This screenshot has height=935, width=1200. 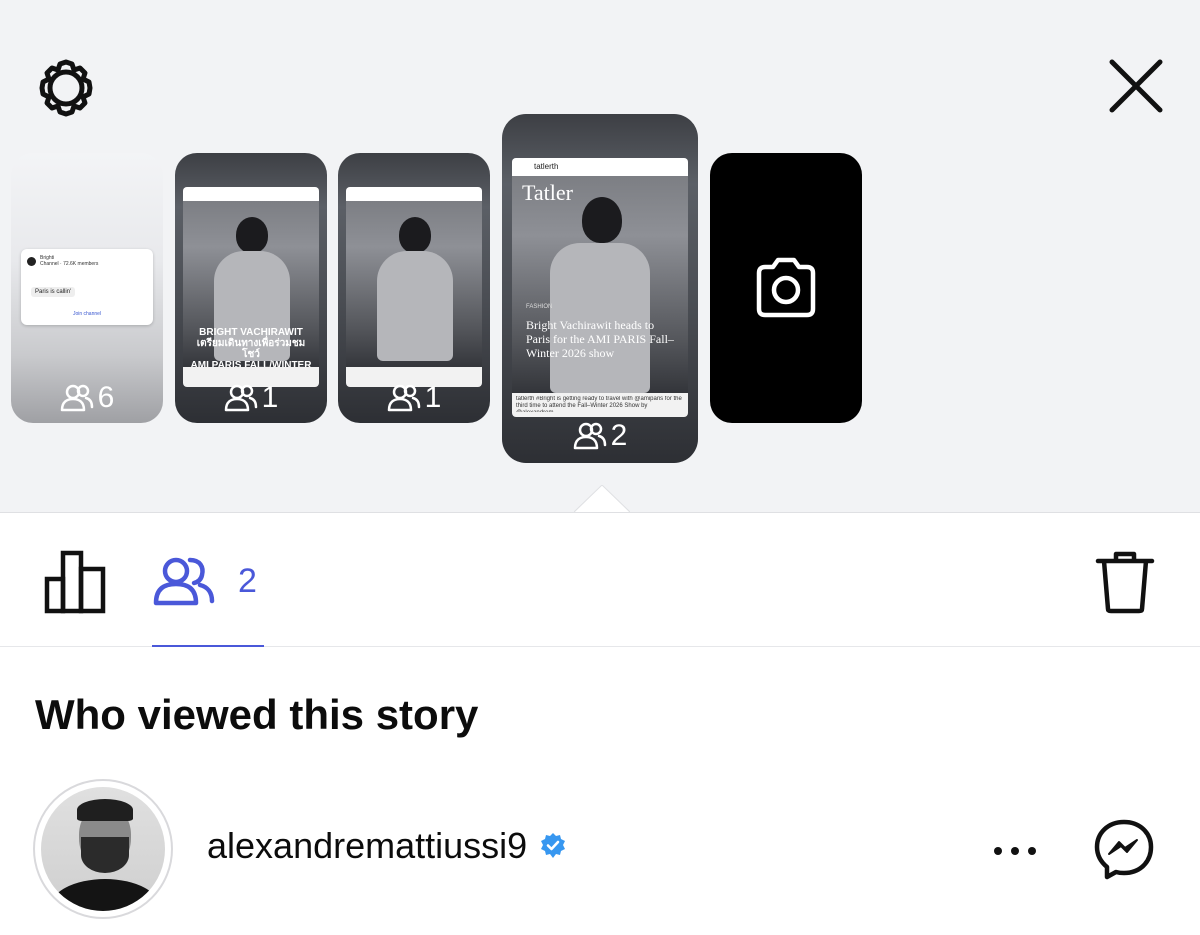 I want to click on channel-avatar, so click(x=31, y=261).